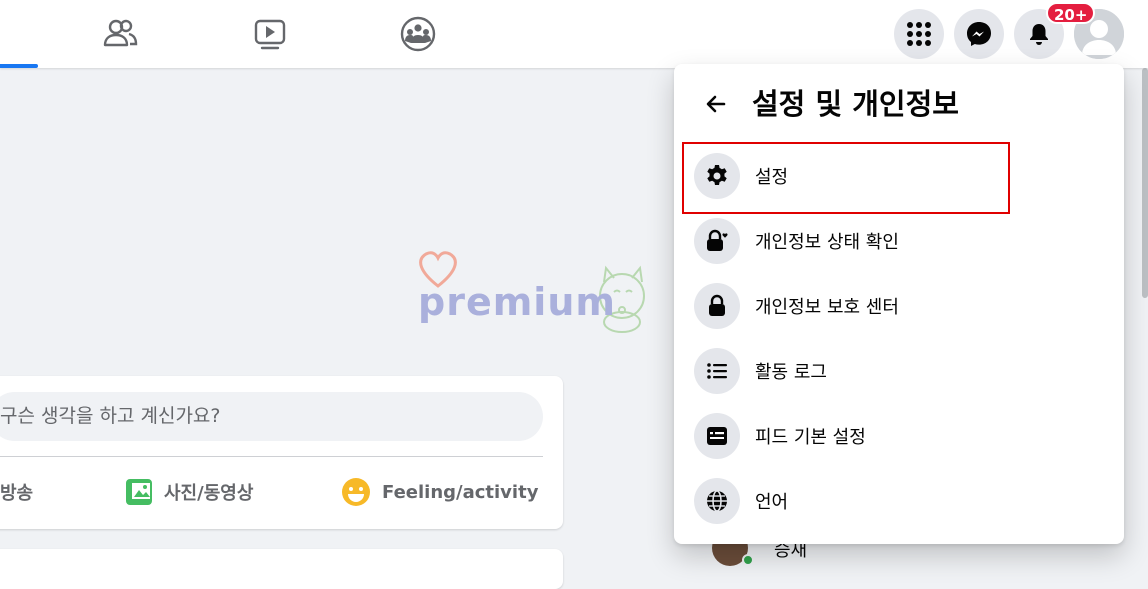 The image size is (1148, 589). What do you see at coordinates (899, 436) in the screenshot?
I see `menu-item-feed-preferences: 피드 기본 설정` at bounding box center [899, 436].